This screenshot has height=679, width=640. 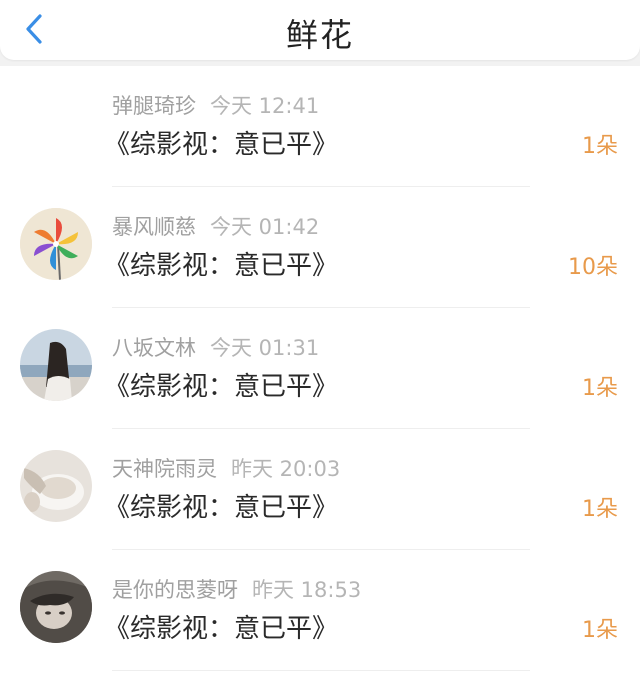 What do you see at coordinates (265, 227) in the screenshot?
I see `timestamp: 今天 01:42` at bounding box center [265, 227].